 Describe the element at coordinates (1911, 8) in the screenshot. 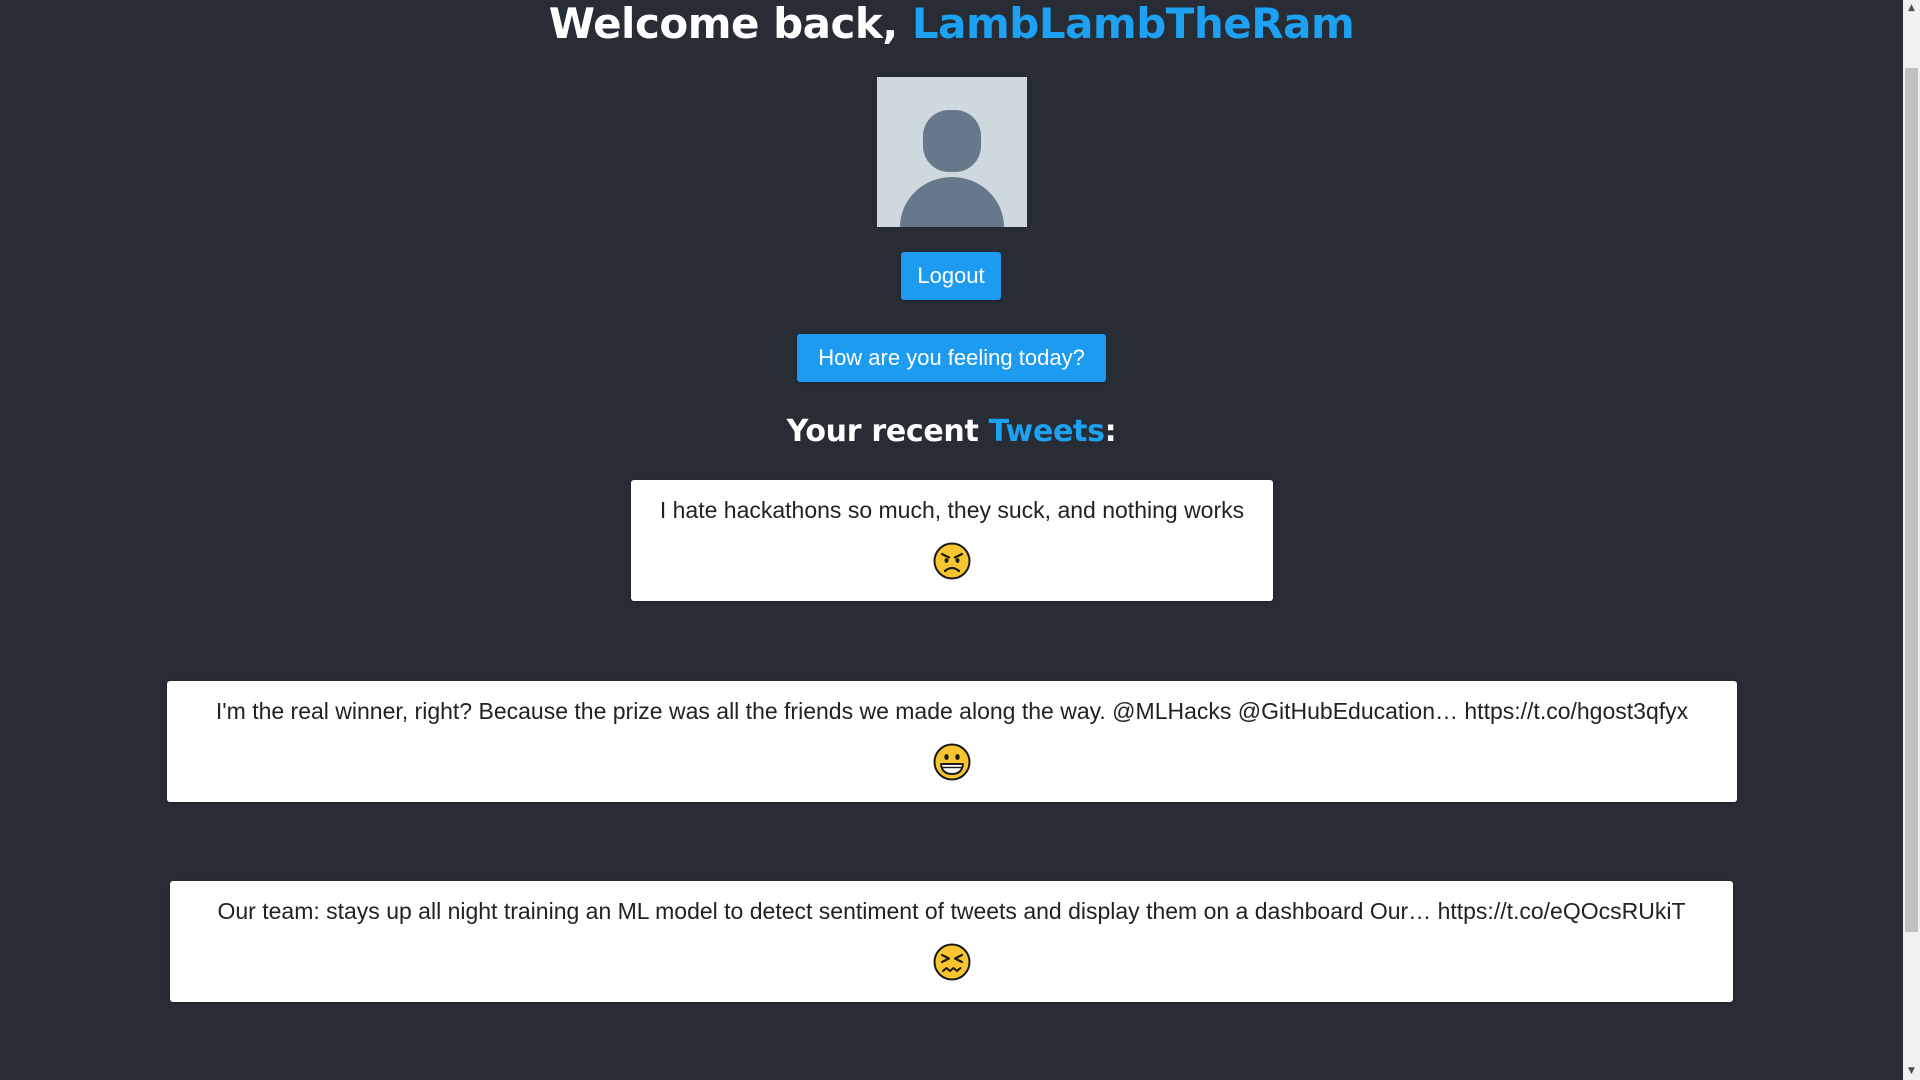

I see `scroll-up-arrow-icon: ▲` at that location.